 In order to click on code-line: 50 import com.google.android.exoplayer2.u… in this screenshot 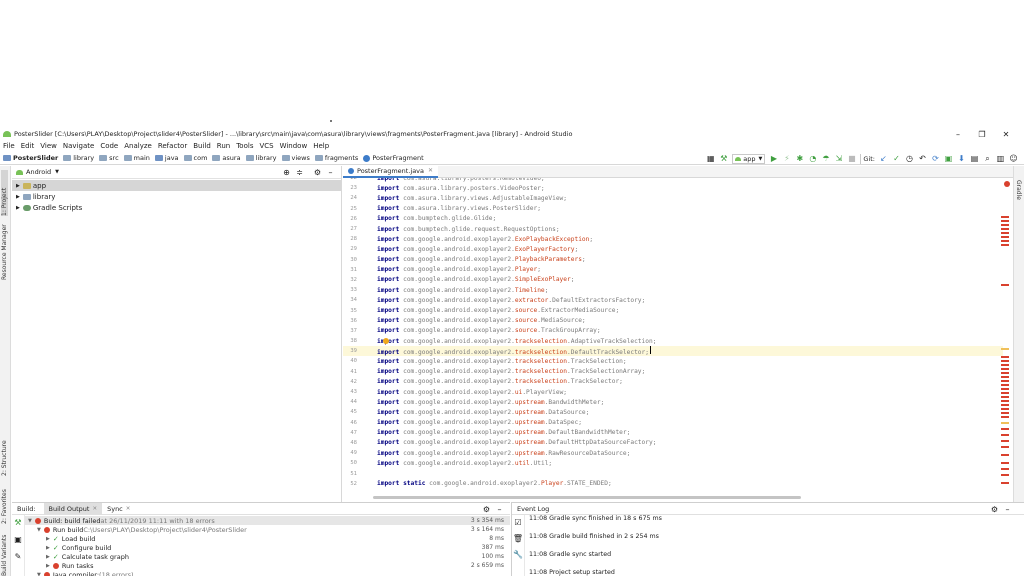, I will do `click(673, 463)`.